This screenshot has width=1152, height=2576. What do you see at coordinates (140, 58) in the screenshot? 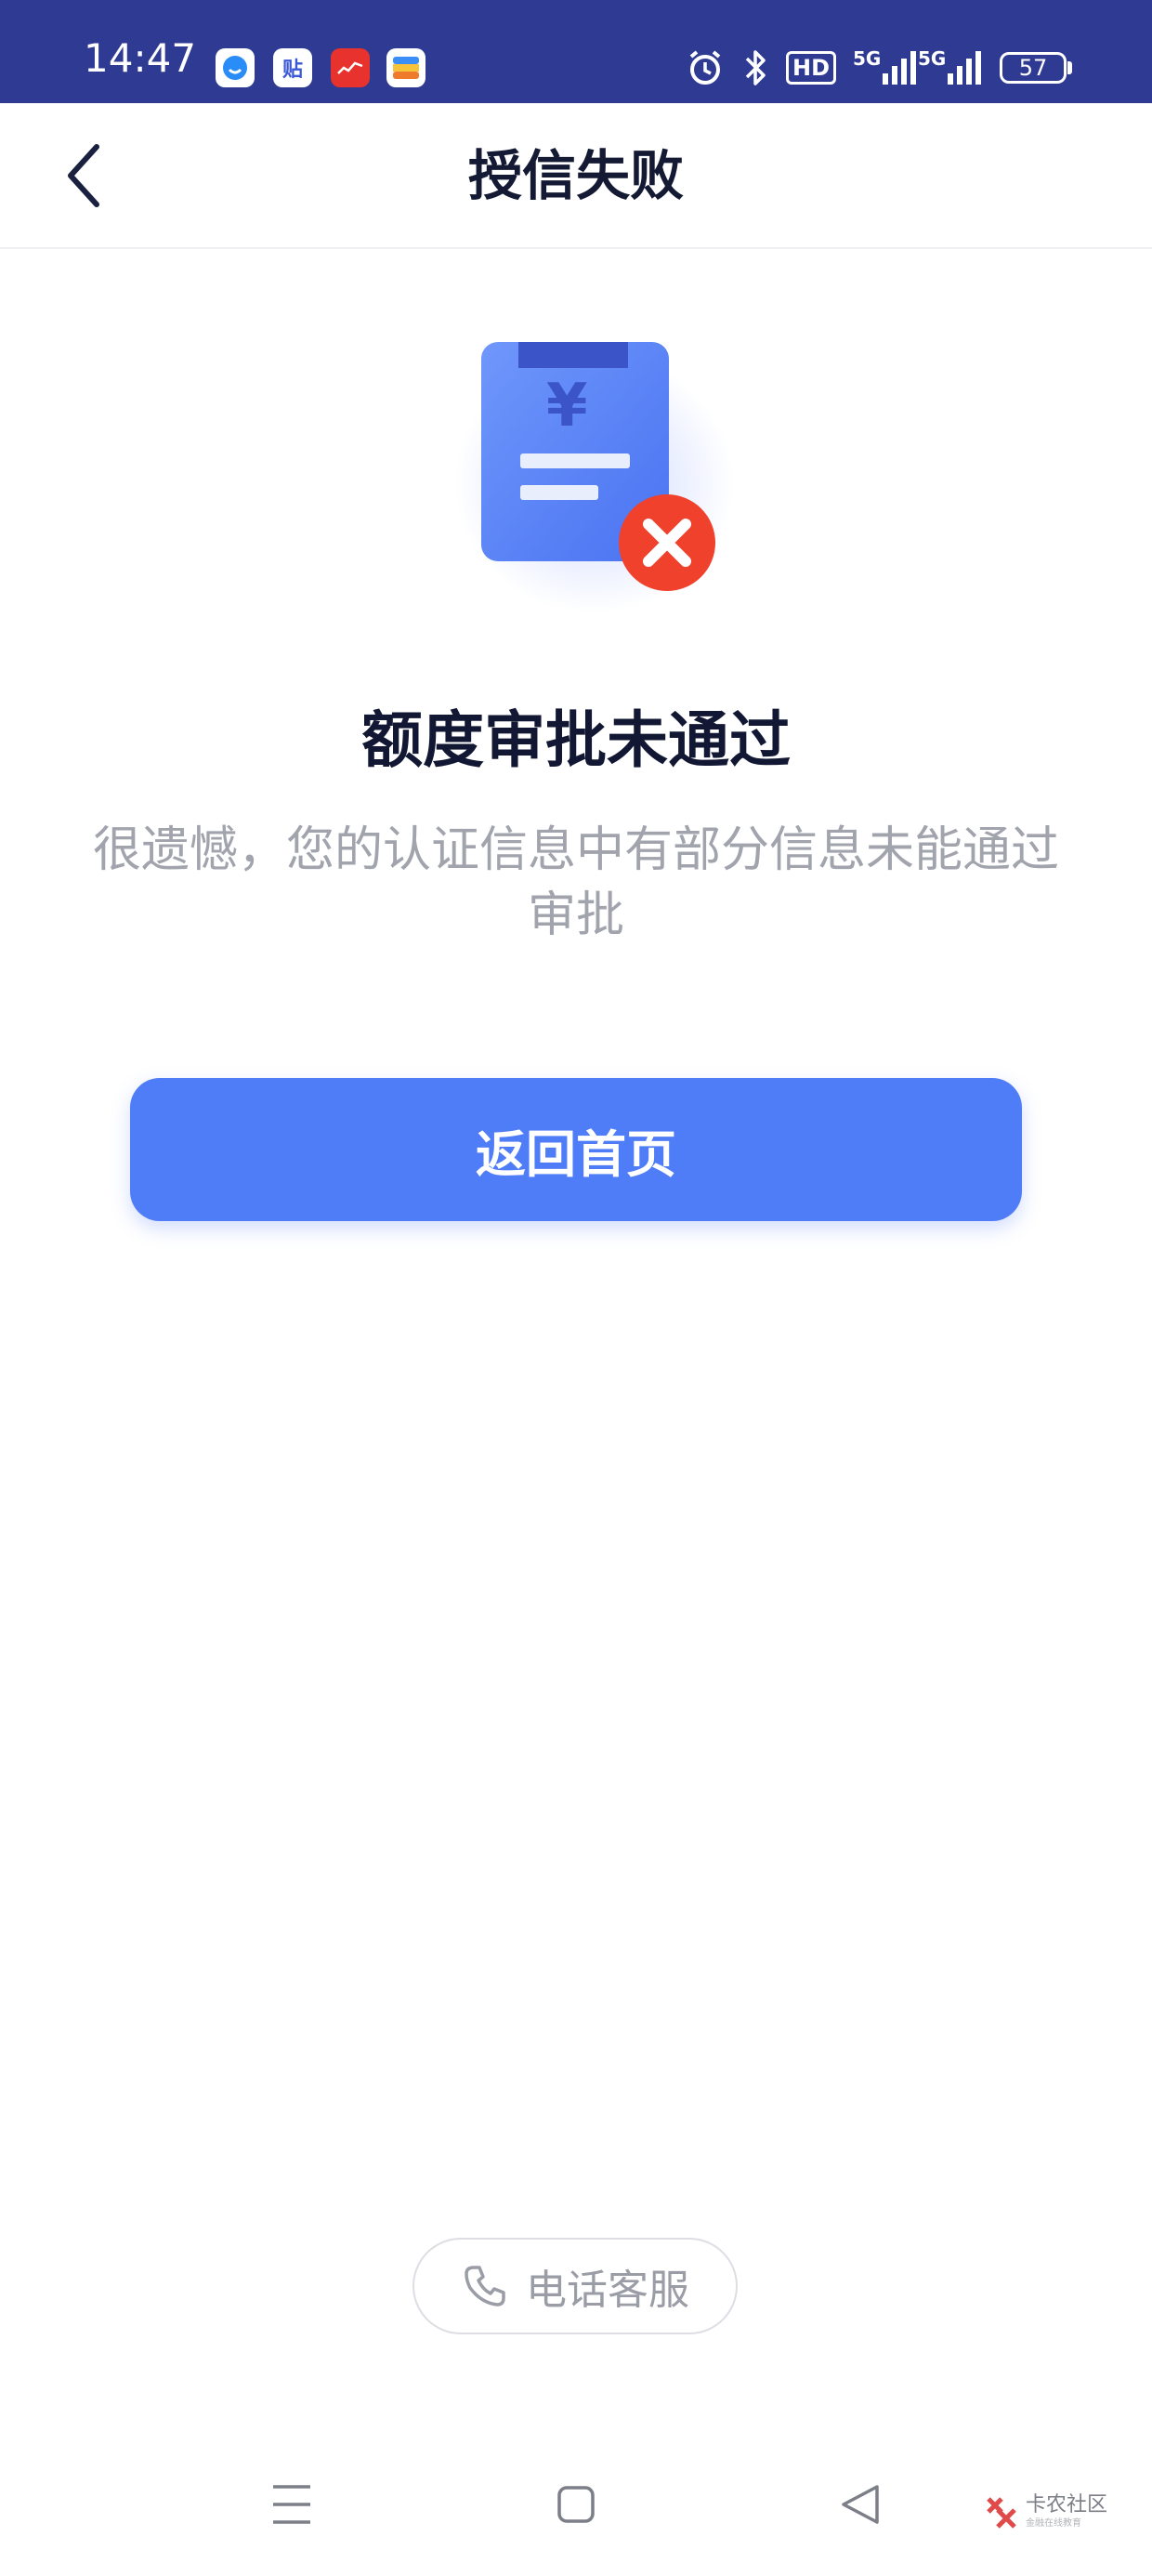
I see `status-time: 14:47` at bounding box center [140, 58].